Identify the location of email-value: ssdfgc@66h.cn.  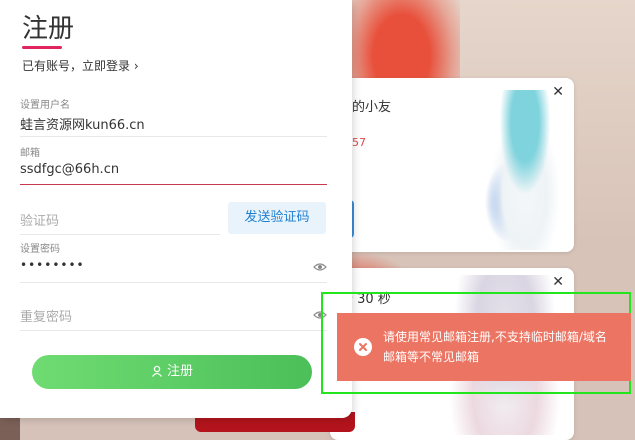
(70, 169).